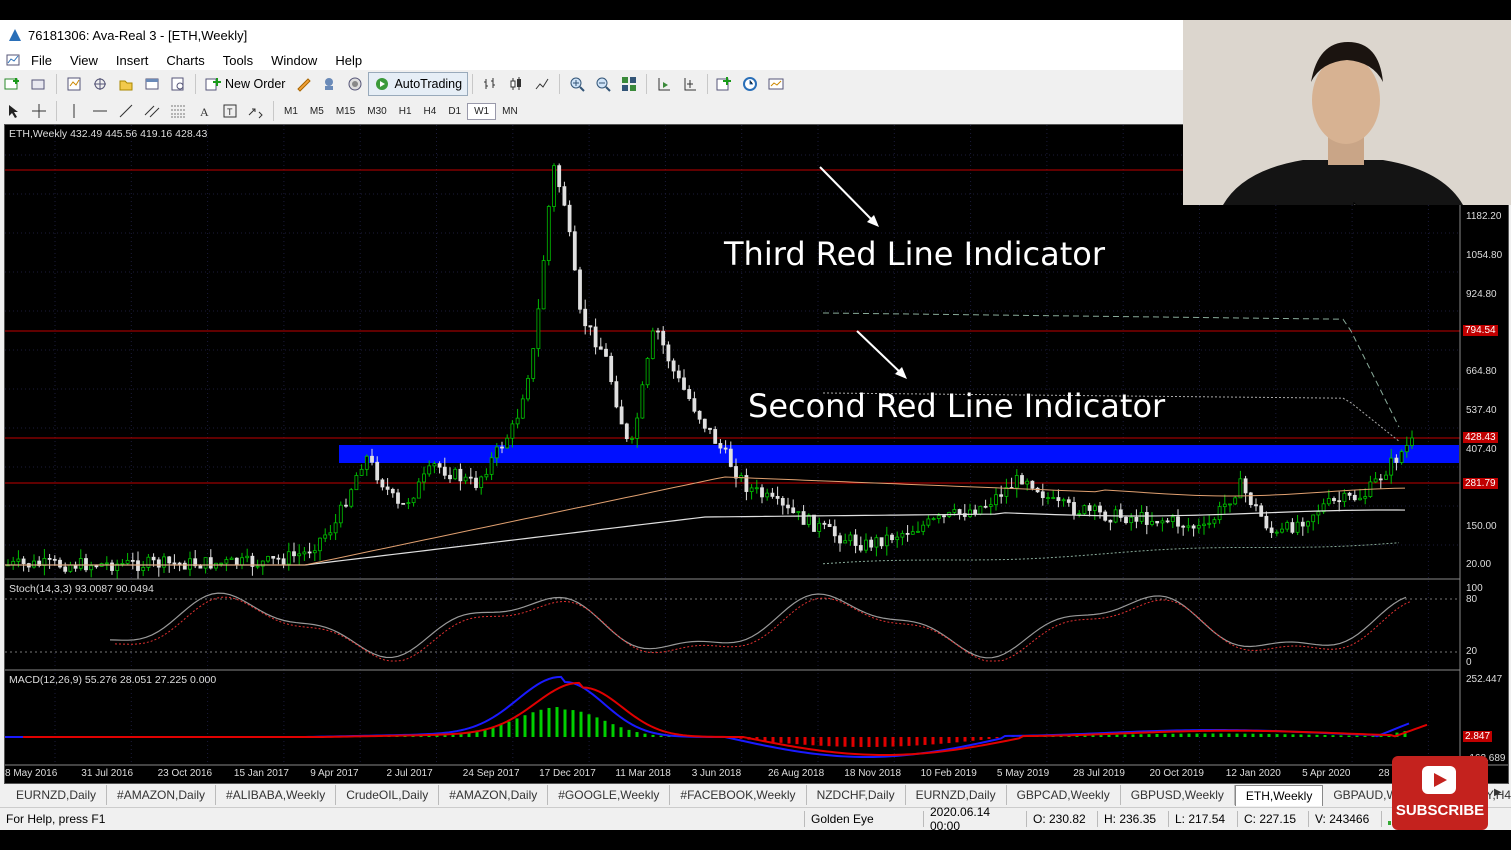  Describe the element at coordinates (738, 795) in the screenshot. I see `chart-tab: #FACEBOOK,Weekly` at that location.